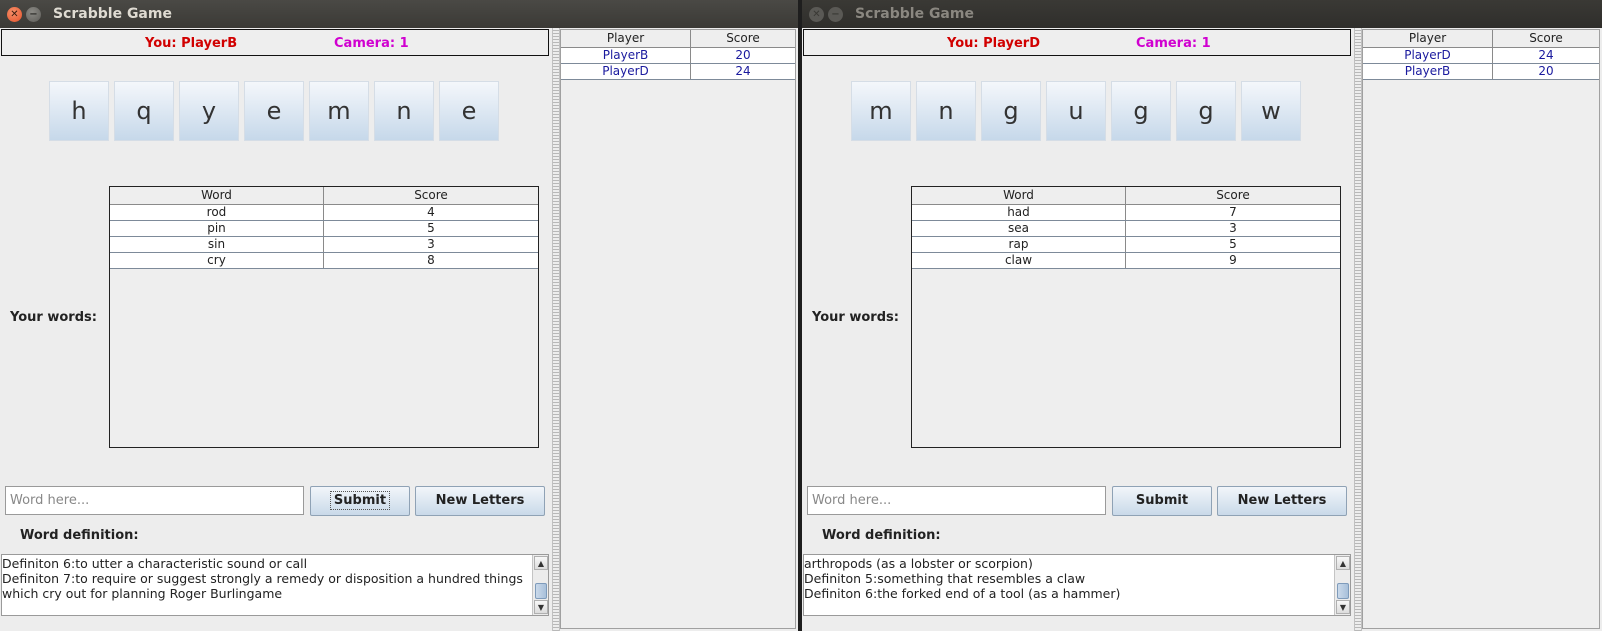  I want to click on word-cell: sea, so click(1019, 228).